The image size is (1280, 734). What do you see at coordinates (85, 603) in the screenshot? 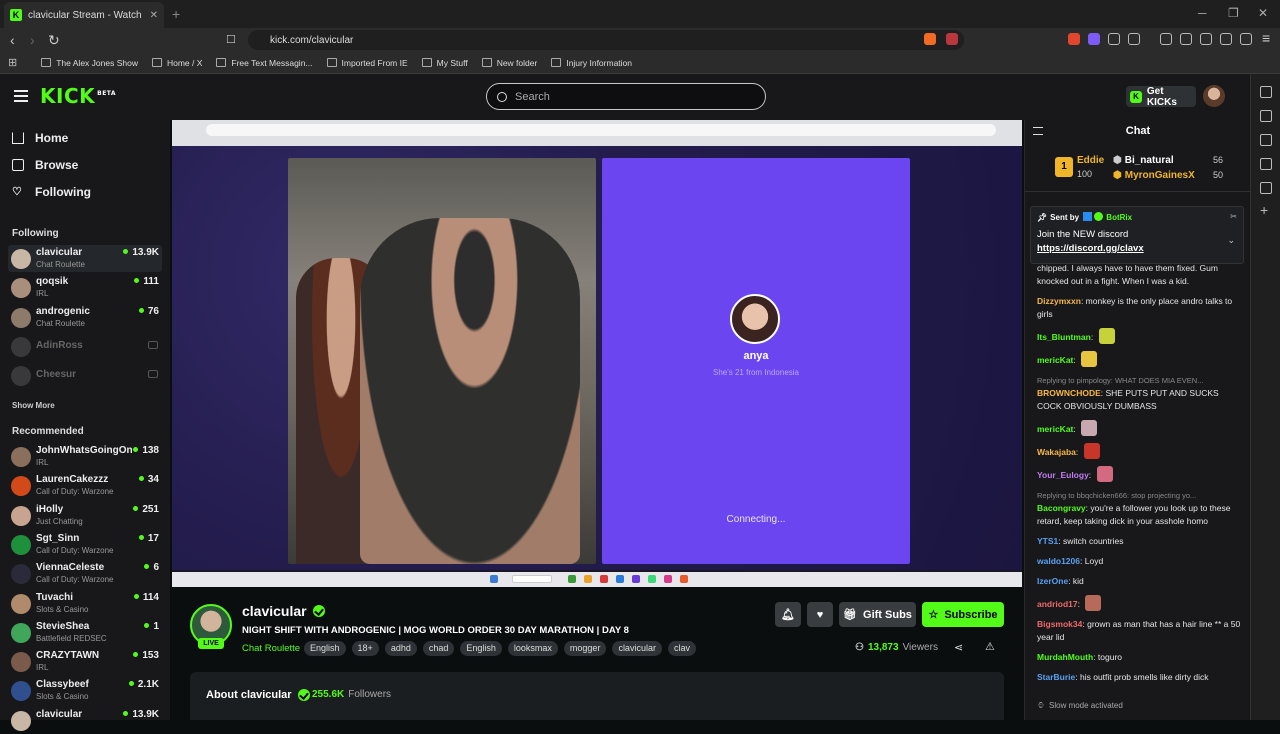
I see `channel-item: Tuvachi Slots & Casino 114` at bounding box center [85, 603].